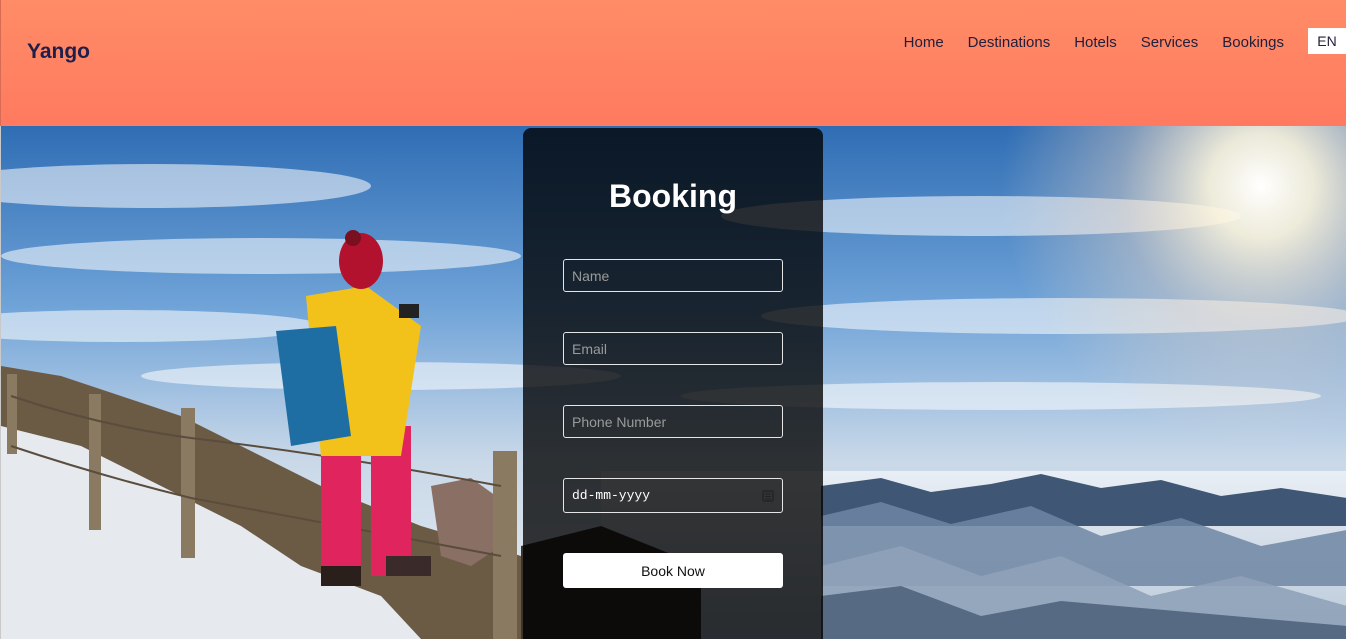  I want to click on nav-hotels-link: Hotels, so click(1095, 43).